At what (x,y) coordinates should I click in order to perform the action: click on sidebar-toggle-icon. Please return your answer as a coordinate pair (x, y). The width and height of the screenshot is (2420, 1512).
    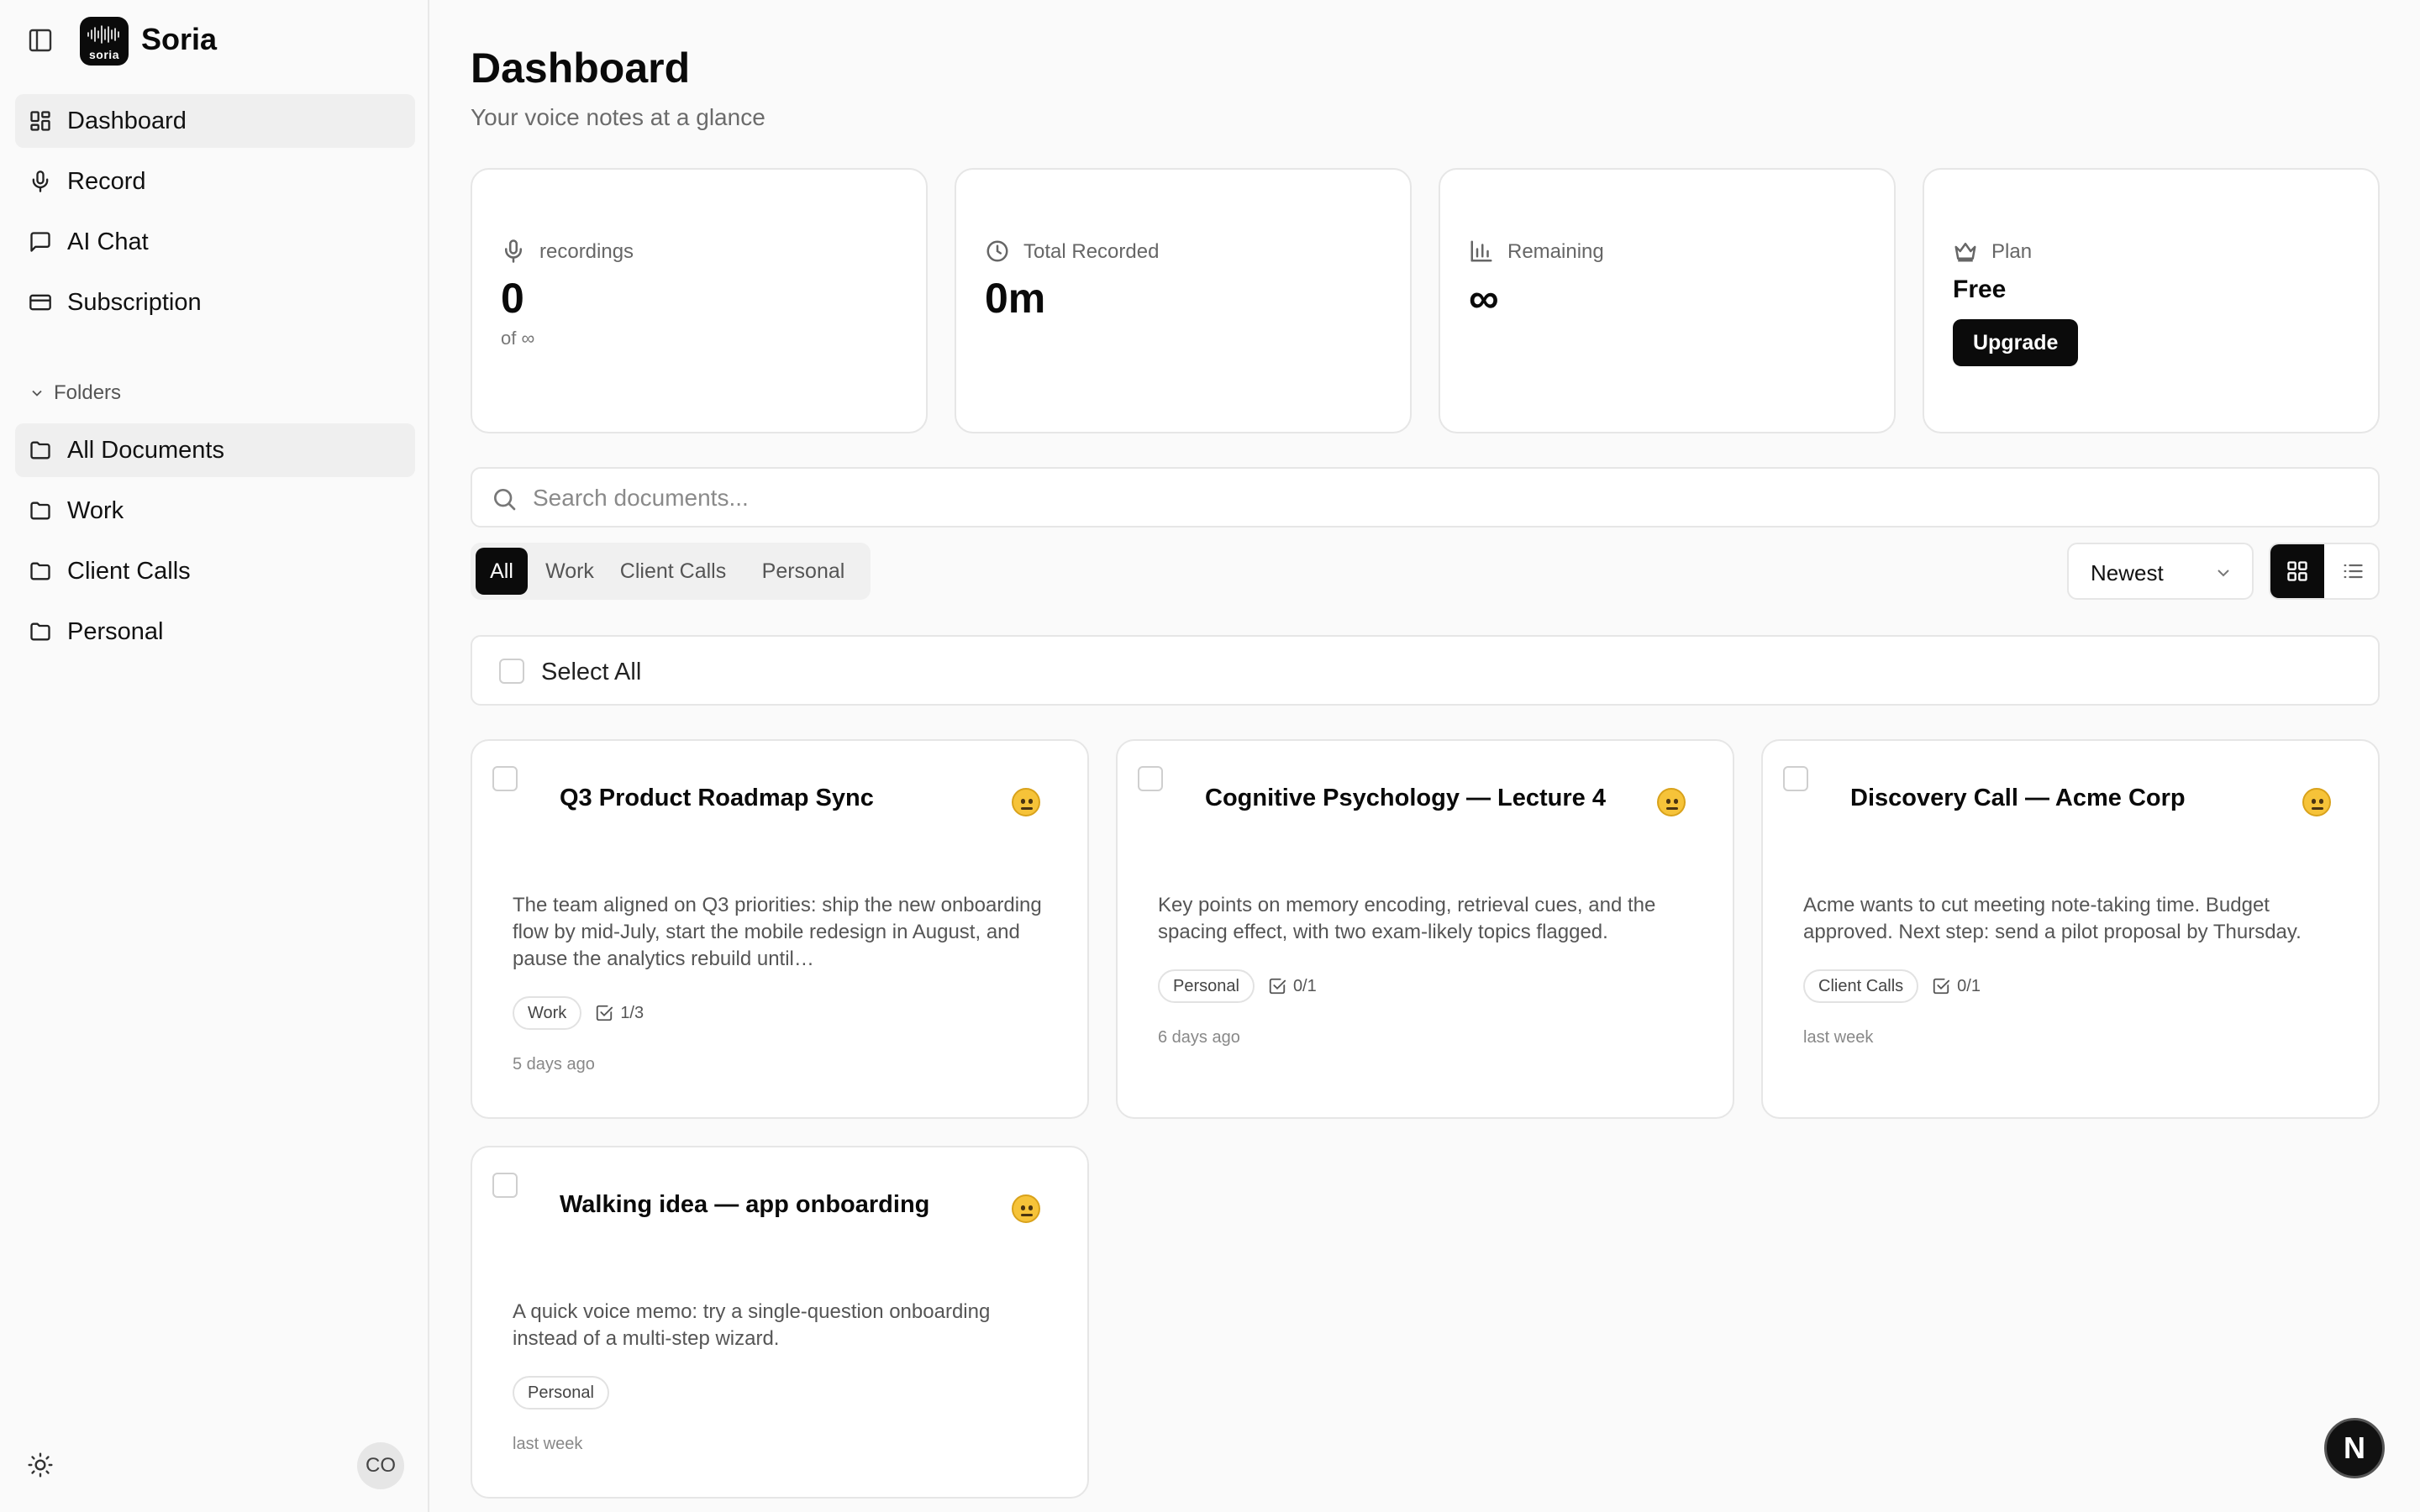
    Looking at the image, I should click on (40, 40).